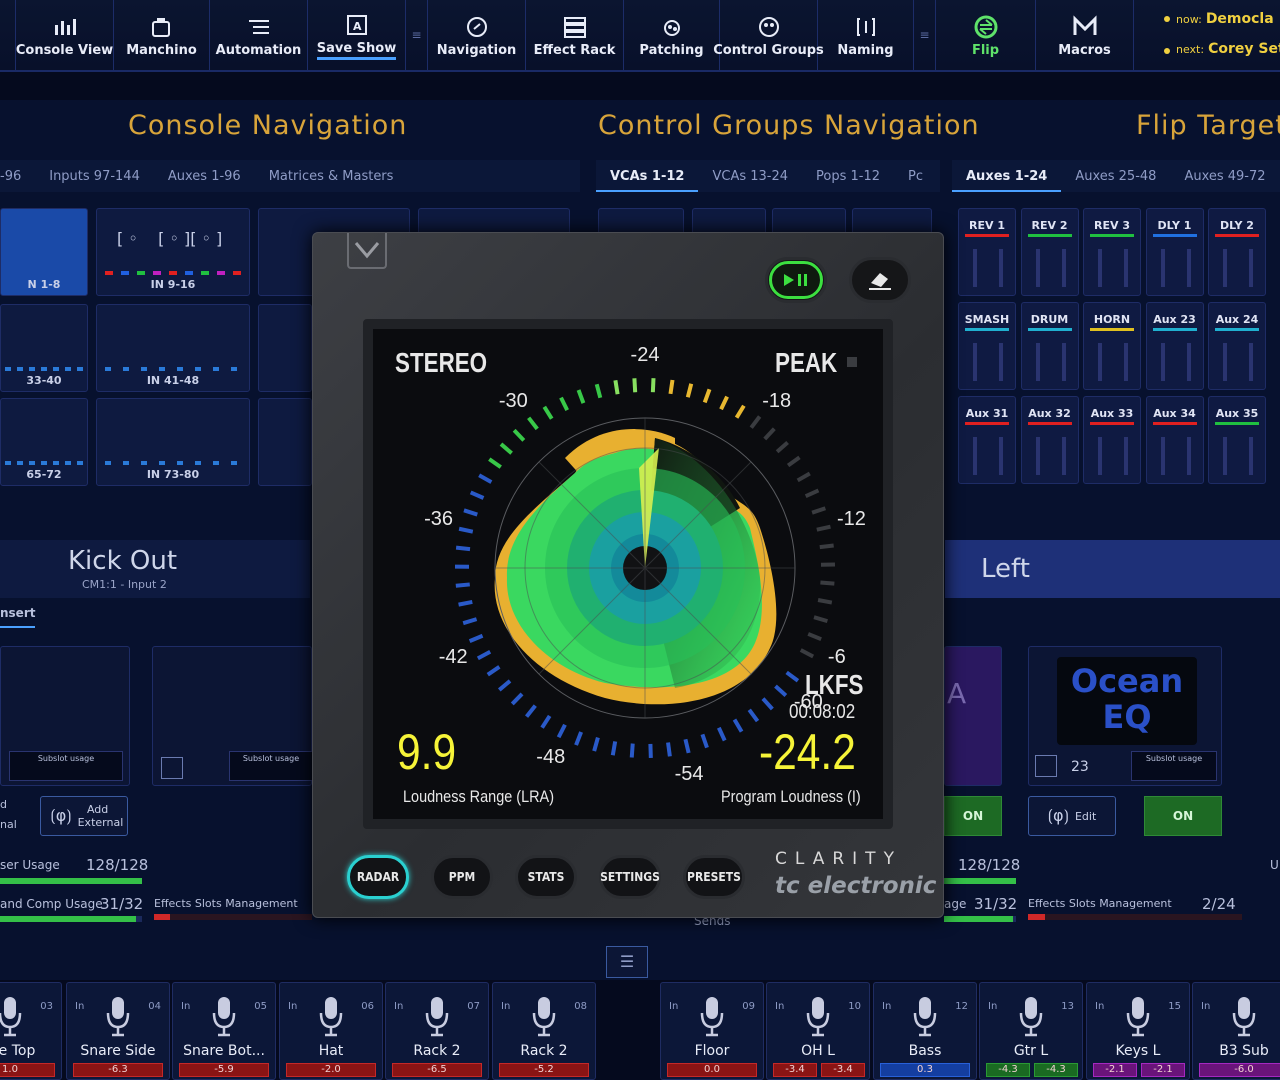  I want to click on tab-auxes-1-24: Auxes 1-24, so click(1007, 180).